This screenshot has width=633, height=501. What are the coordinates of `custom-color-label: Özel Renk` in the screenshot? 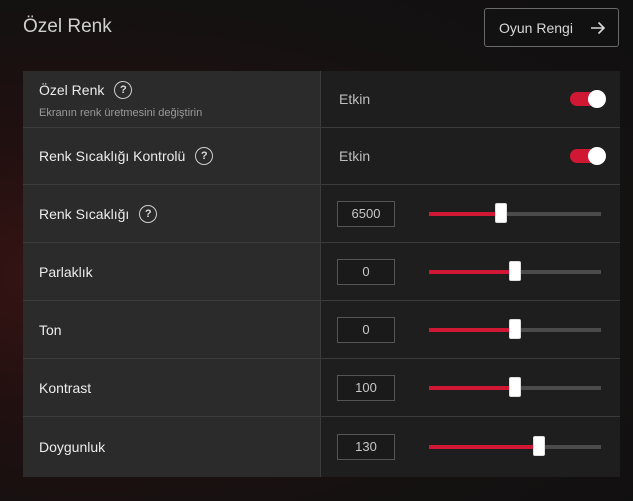 It's located at (72, 90).